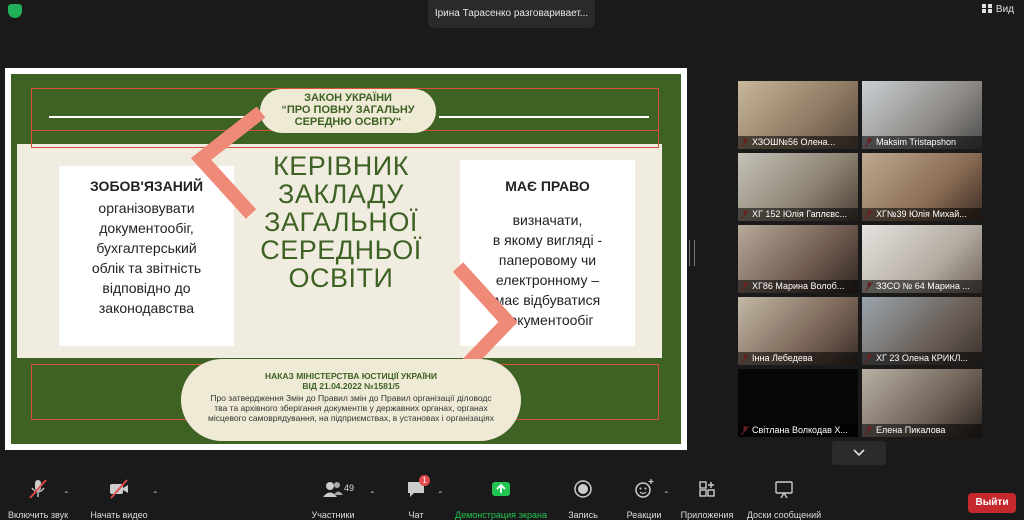 The height and width of the screenshot is (520, 1024). Describe the element at coordinates (146, 288) in the screenshot. I see `obligations-line: відповідно до` at that location.